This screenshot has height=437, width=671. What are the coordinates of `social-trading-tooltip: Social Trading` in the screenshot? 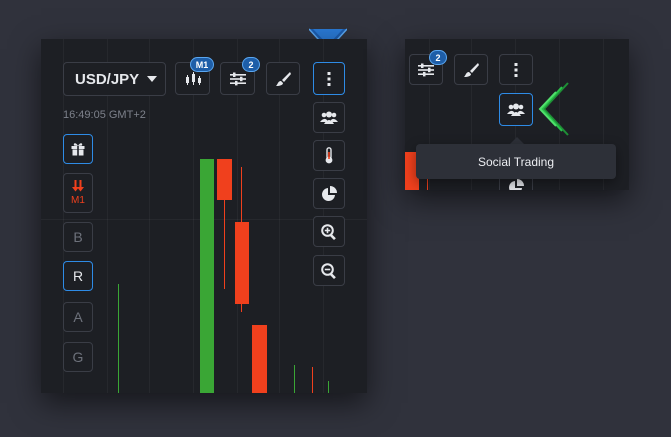 It's located at (516, 161).